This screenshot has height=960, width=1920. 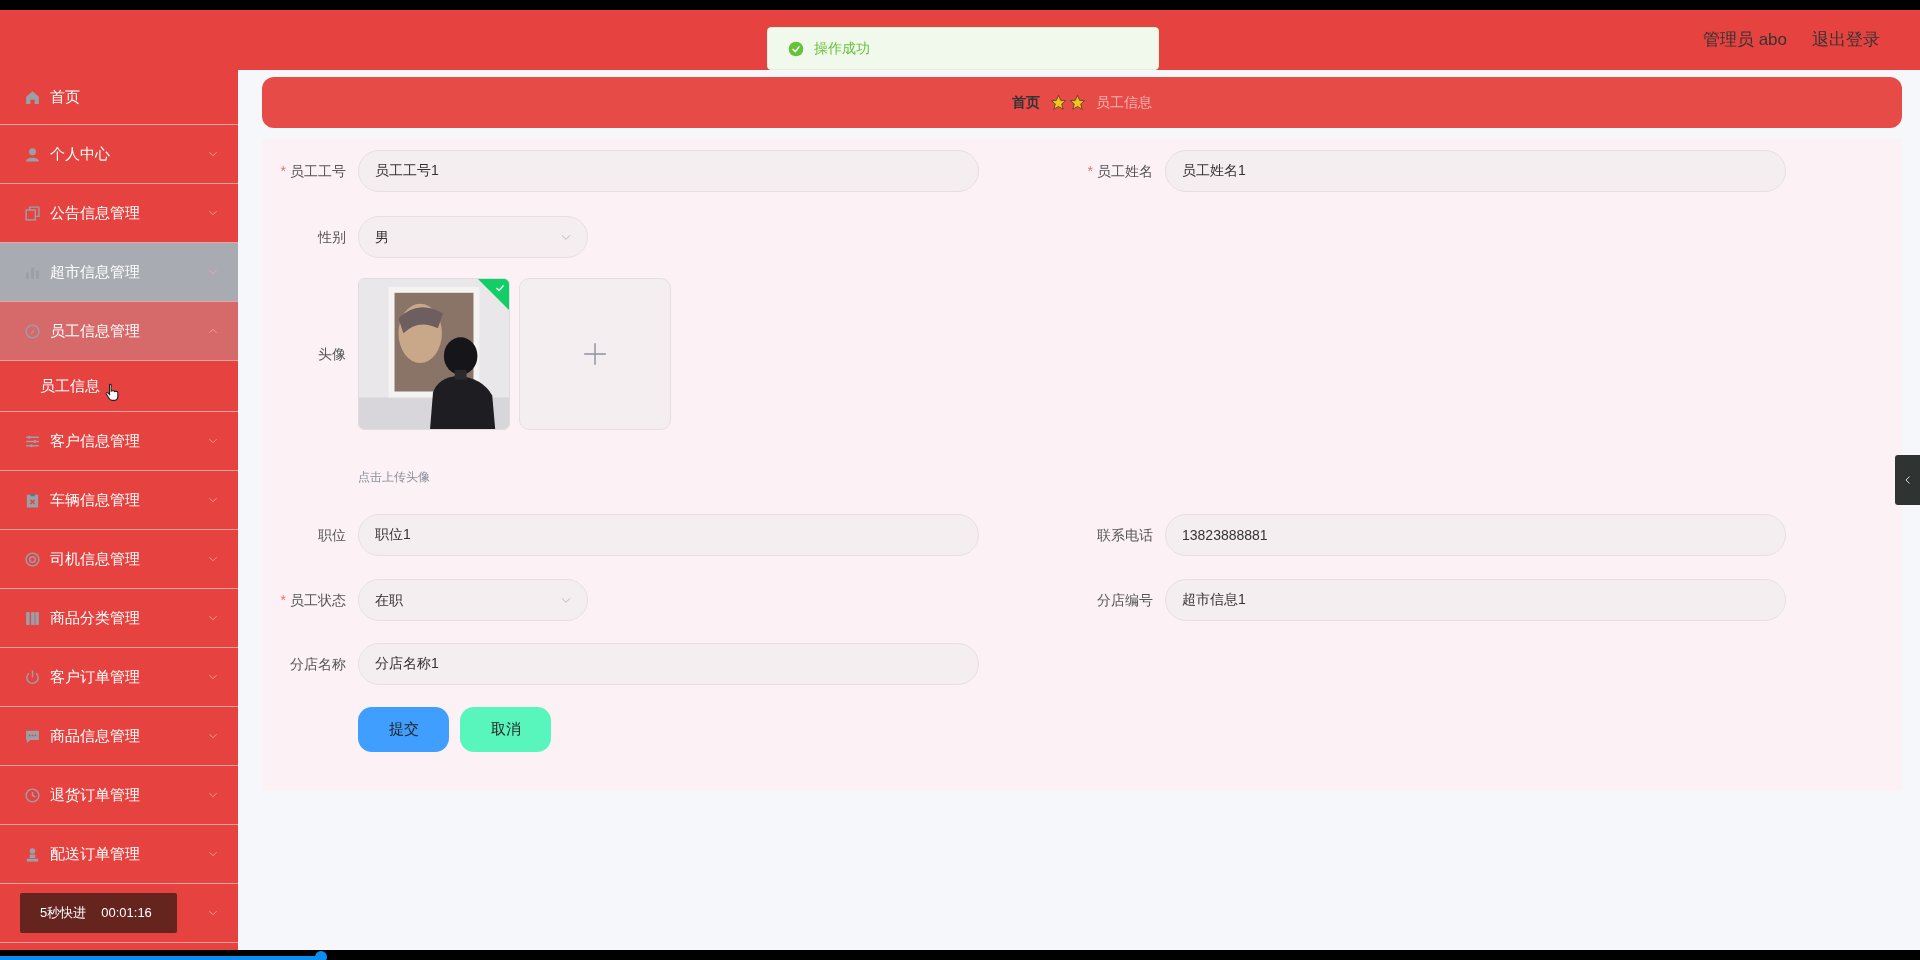 What do you see at coordinates (95, 676) in the screenshot?
I see `menu-label: 客户订单管理` at bounding box center [95, 676].